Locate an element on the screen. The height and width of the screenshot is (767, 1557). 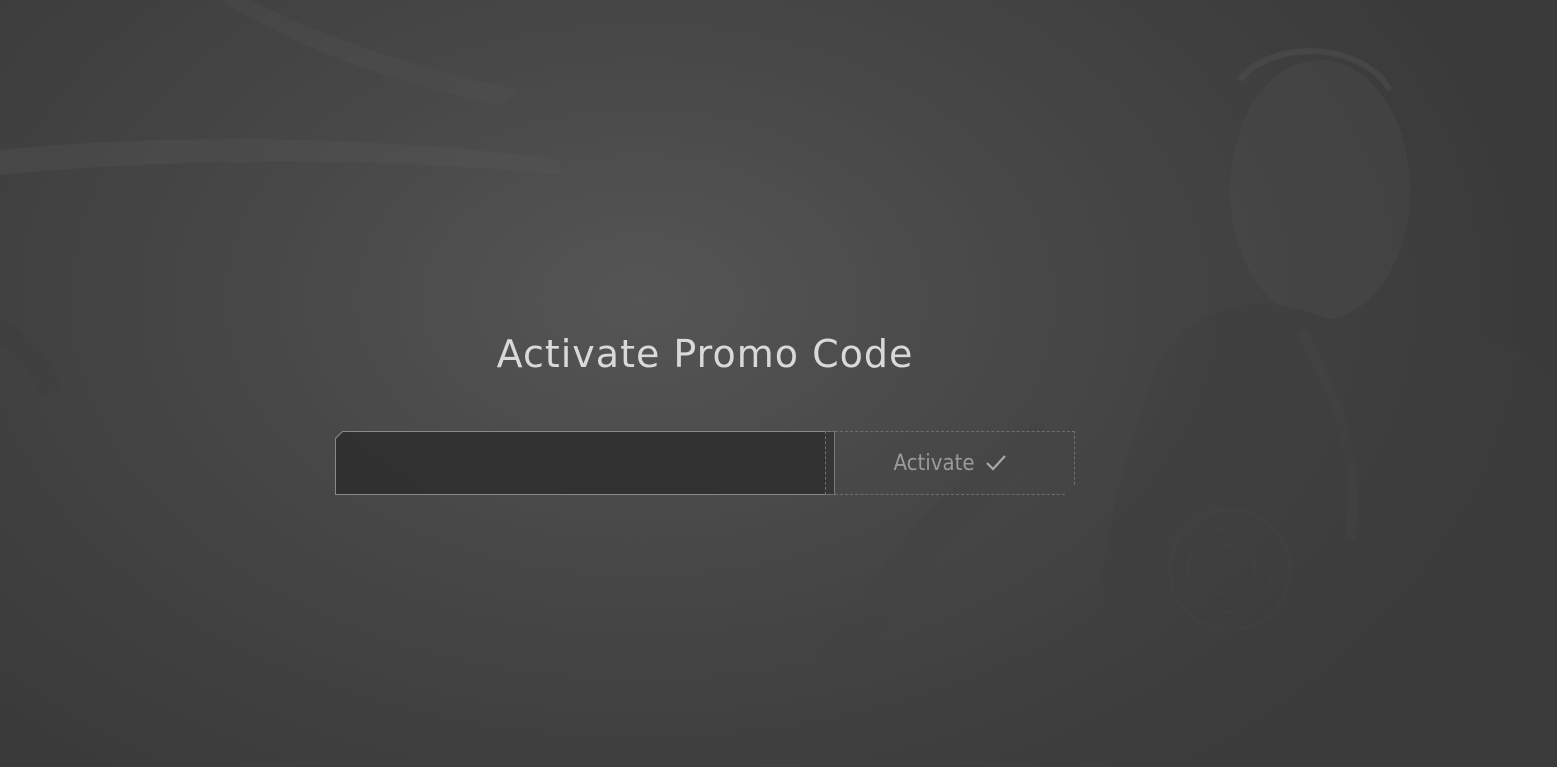
promo-code-input is located at coordinates (585, 463).